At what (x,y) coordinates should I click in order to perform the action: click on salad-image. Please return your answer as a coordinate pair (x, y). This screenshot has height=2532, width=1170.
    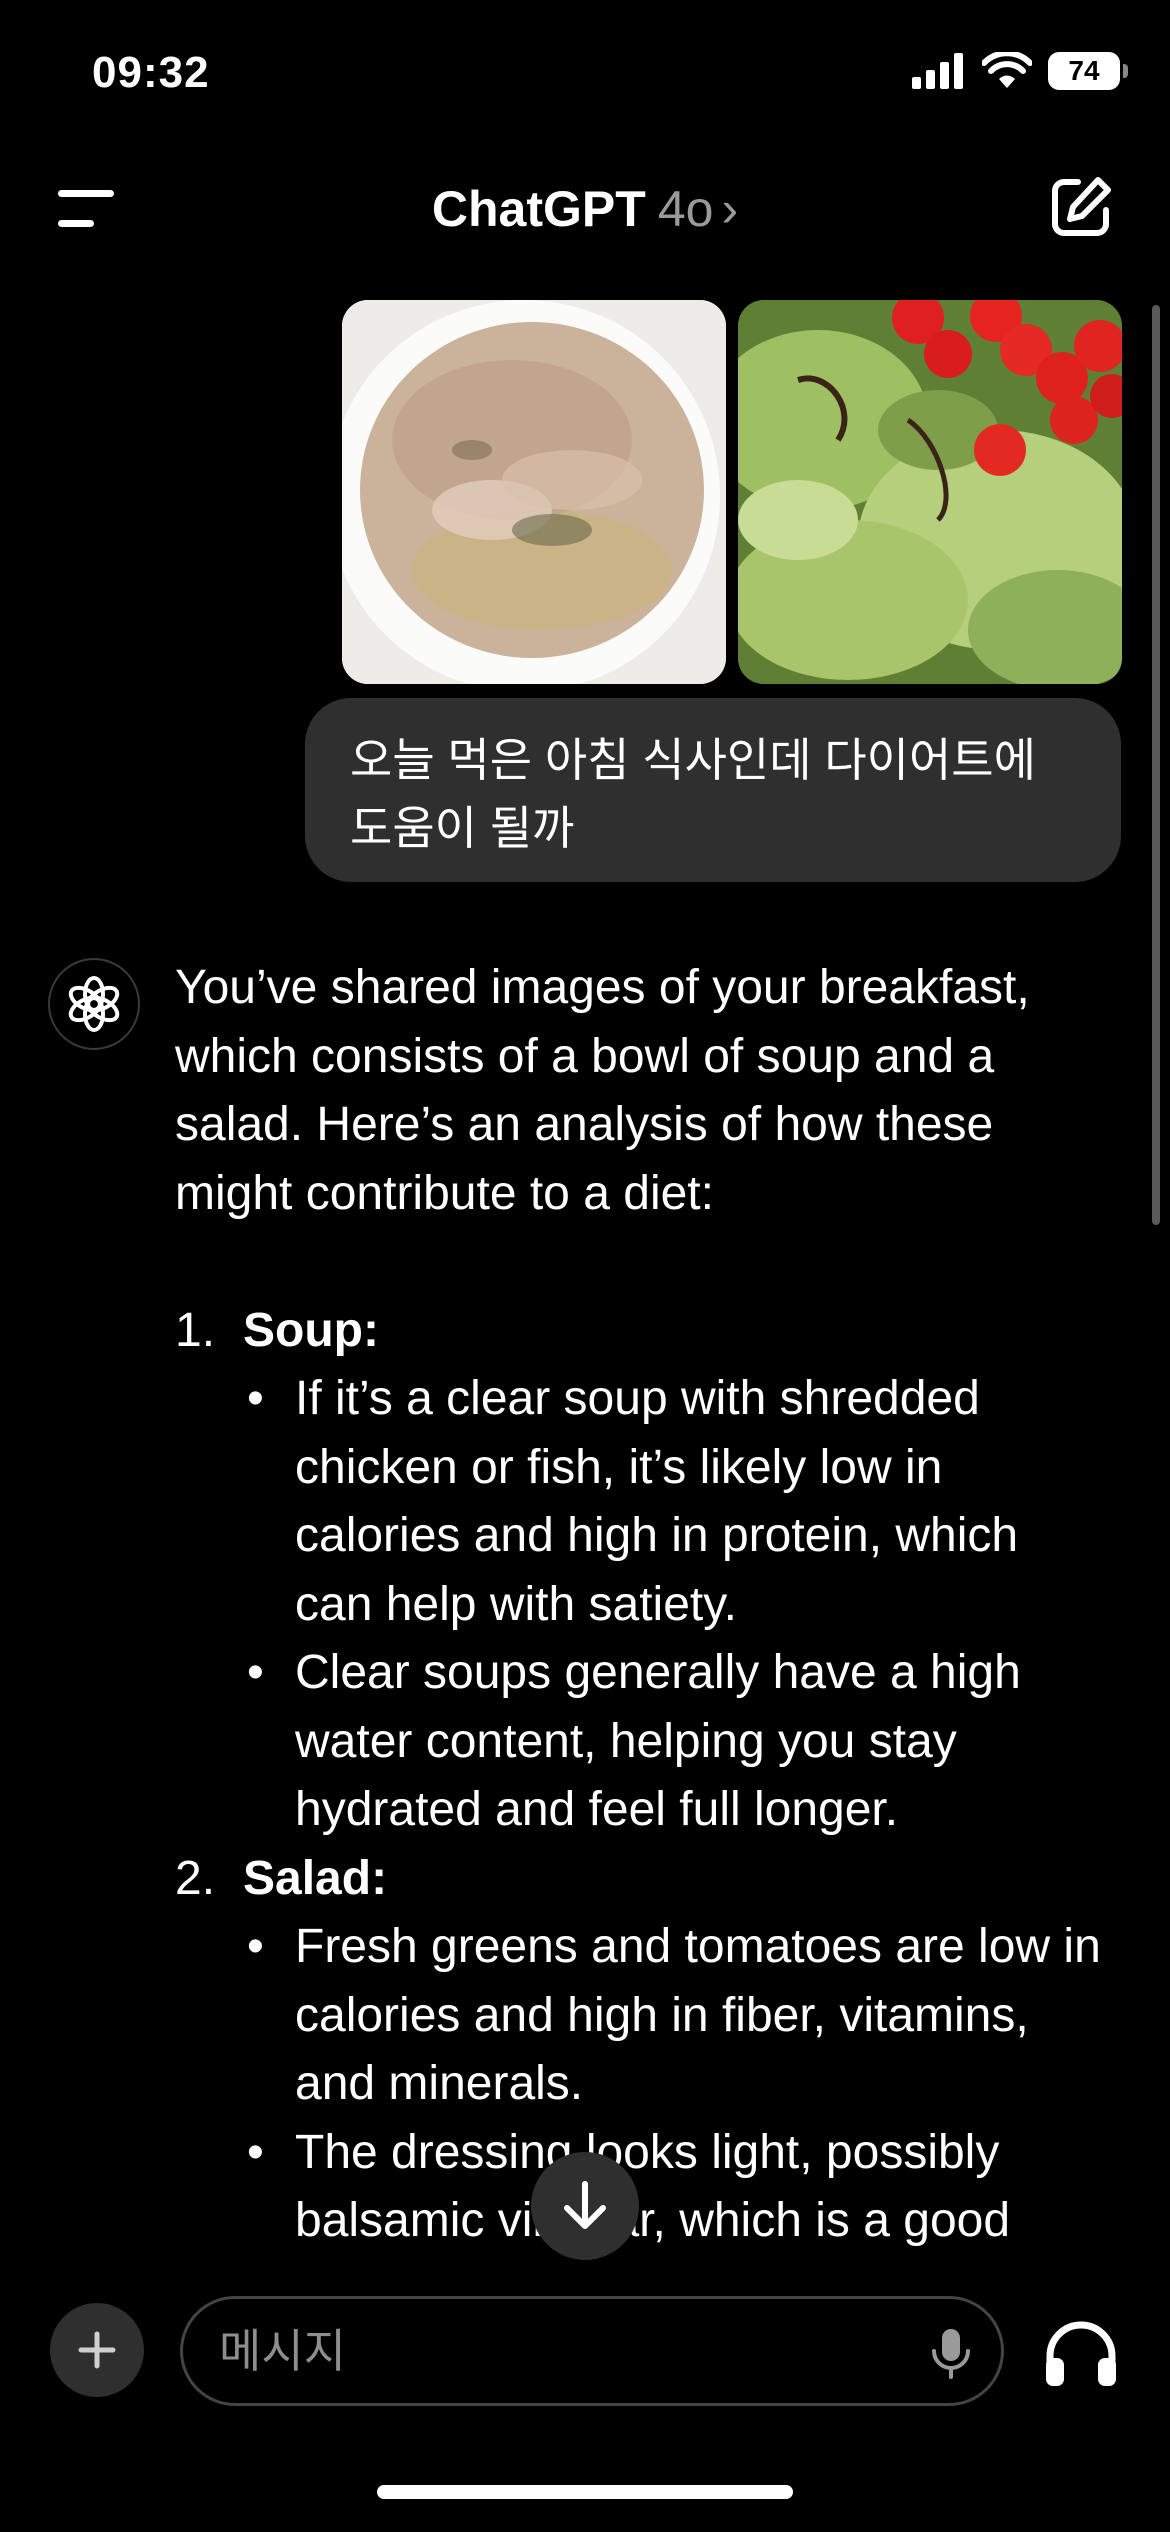
    Looking at the image, I should click on (930, 492).